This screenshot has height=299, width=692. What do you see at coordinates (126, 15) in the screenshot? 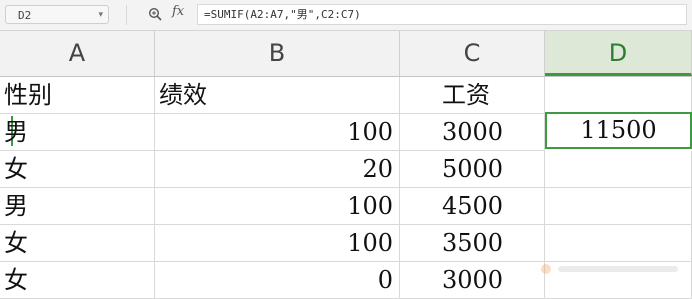
I see `divider` at bounding box center [126, 15].